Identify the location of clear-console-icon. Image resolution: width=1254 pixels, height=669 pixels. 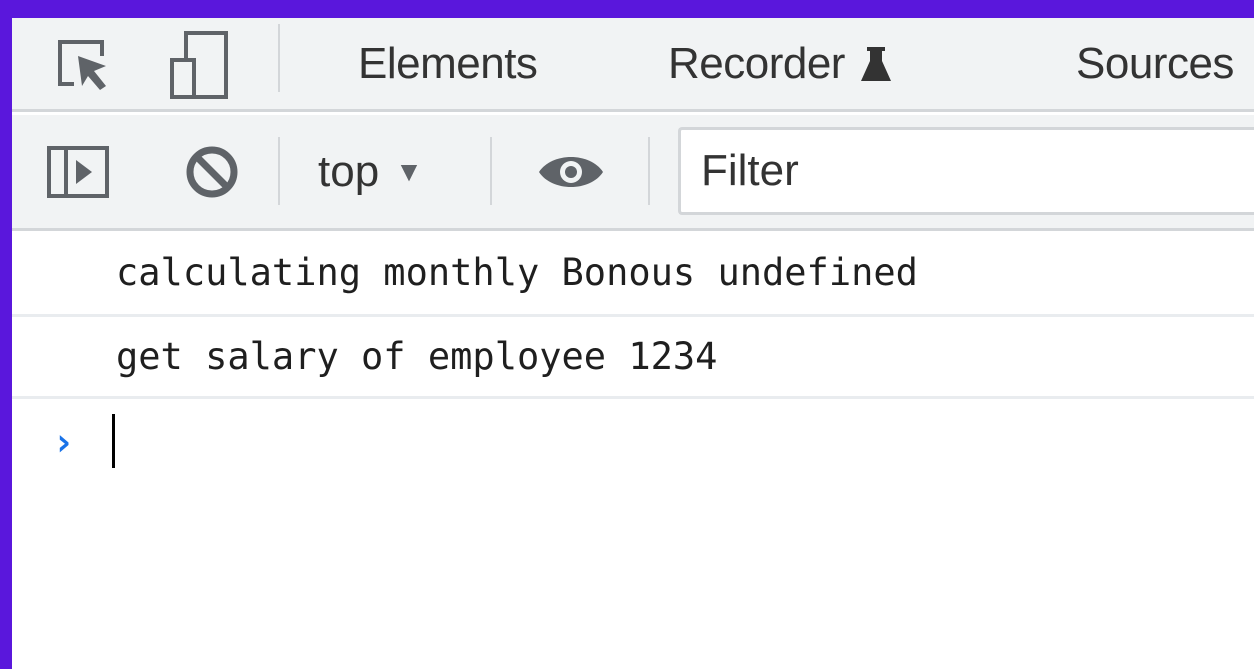
(212, 171).